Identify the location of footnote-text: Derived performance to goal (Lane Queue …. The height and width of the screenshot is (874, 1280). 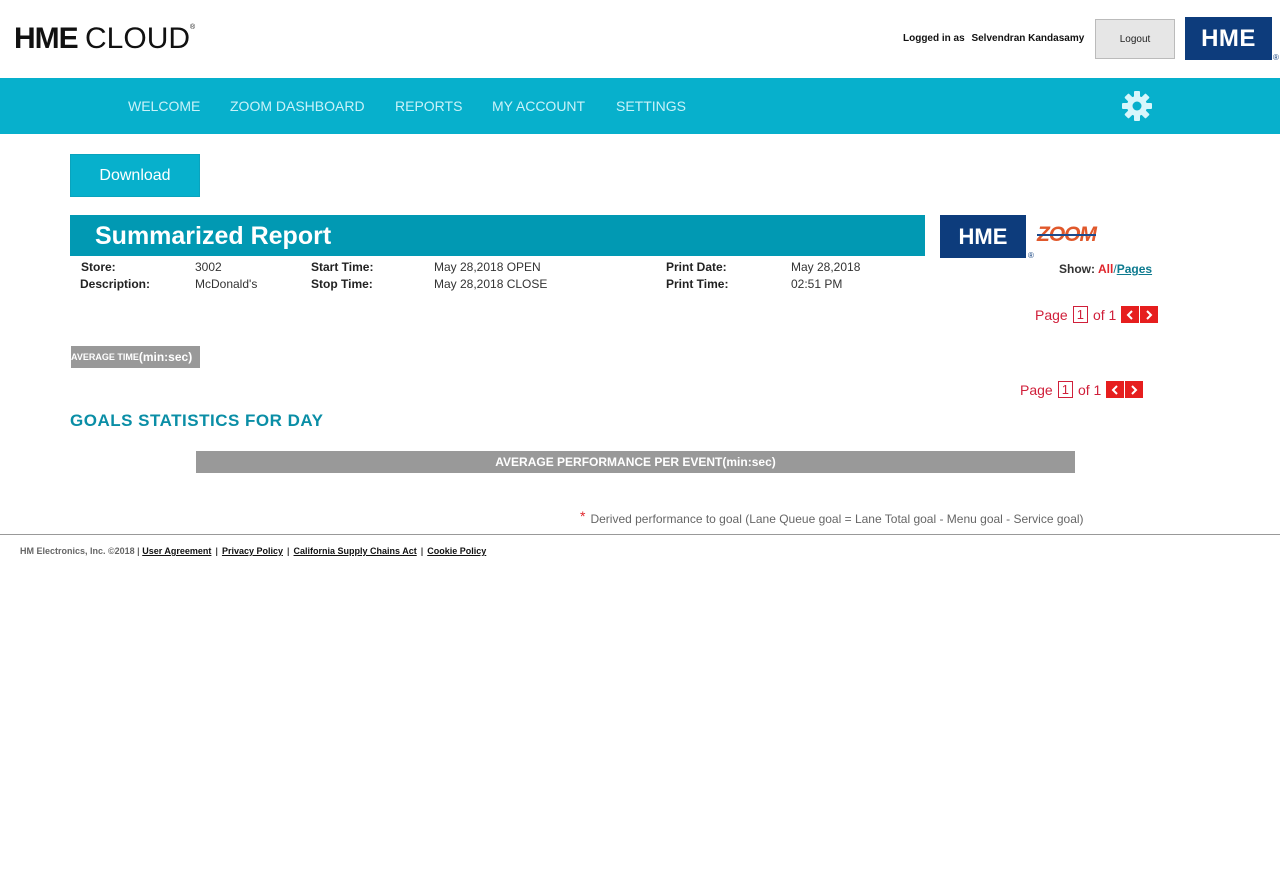
(837, 519).